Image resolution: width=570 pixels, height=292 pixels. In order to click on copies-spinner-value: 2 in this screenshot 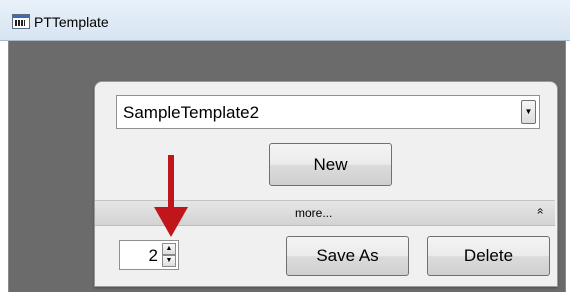, I will do `click(153, 256)`.